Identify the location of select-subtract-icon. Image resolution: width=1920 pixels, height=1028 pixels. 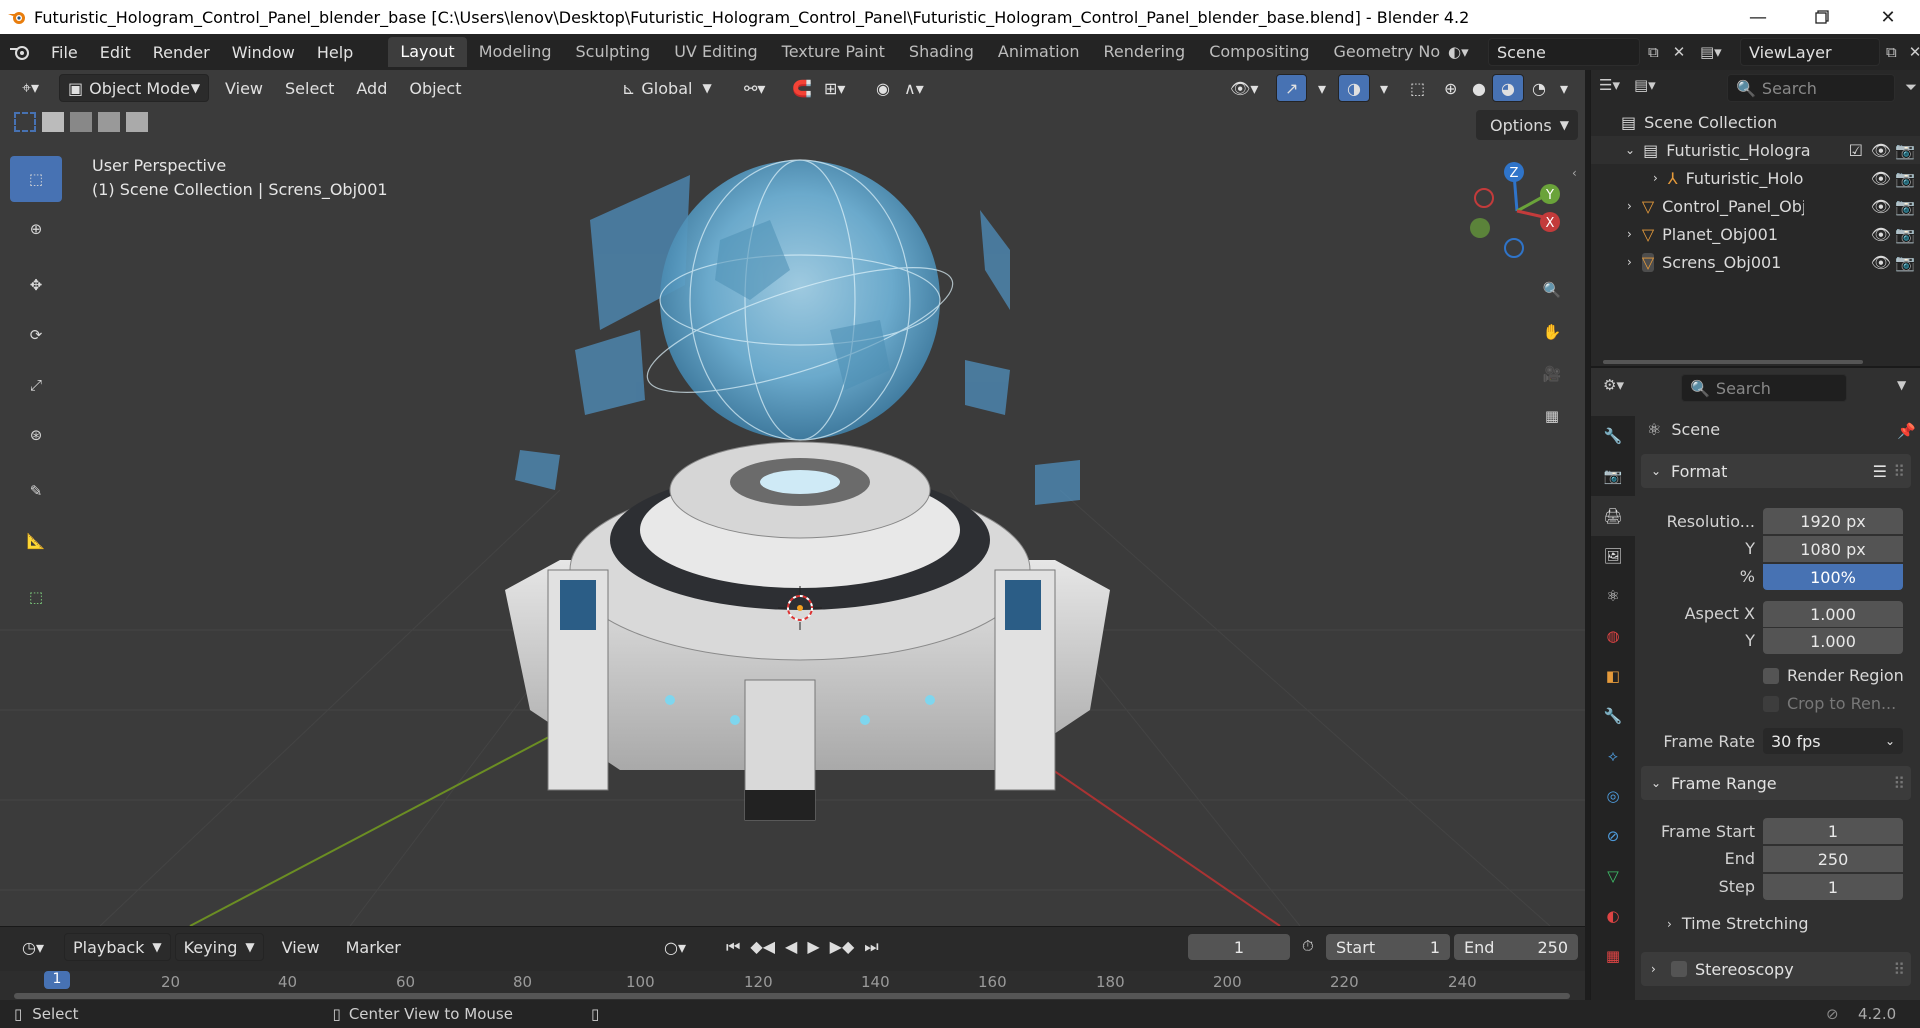
(81, 122).